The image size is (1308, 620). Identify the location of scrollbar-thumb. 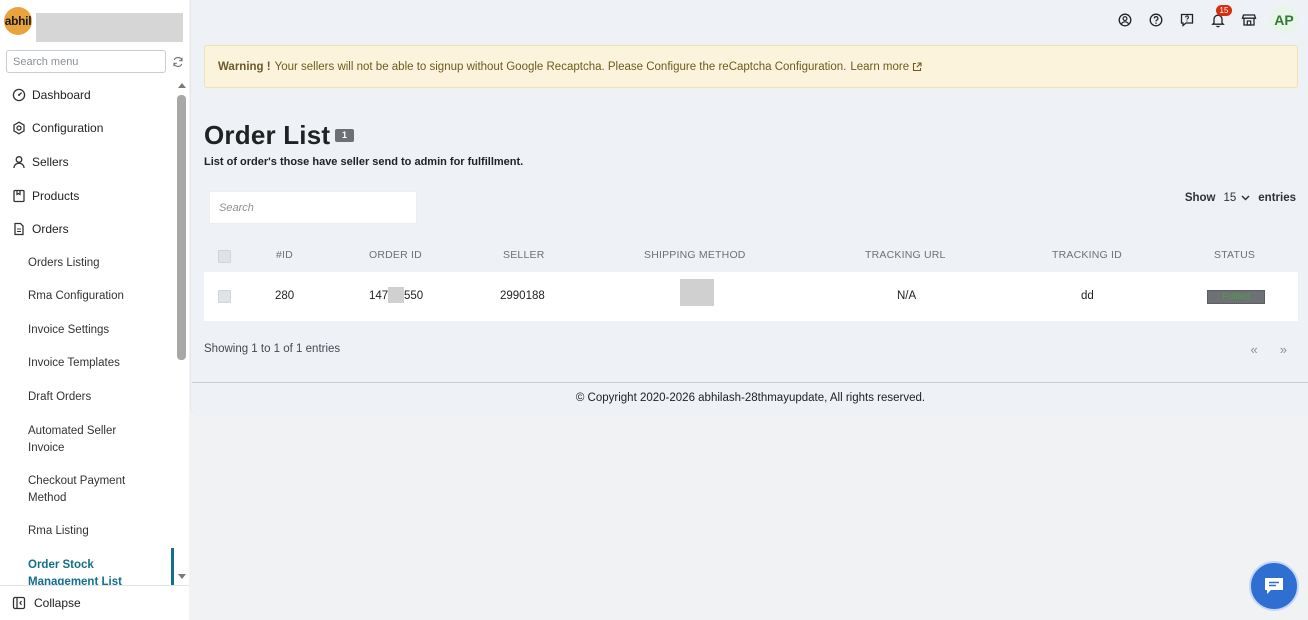
(181, 227).